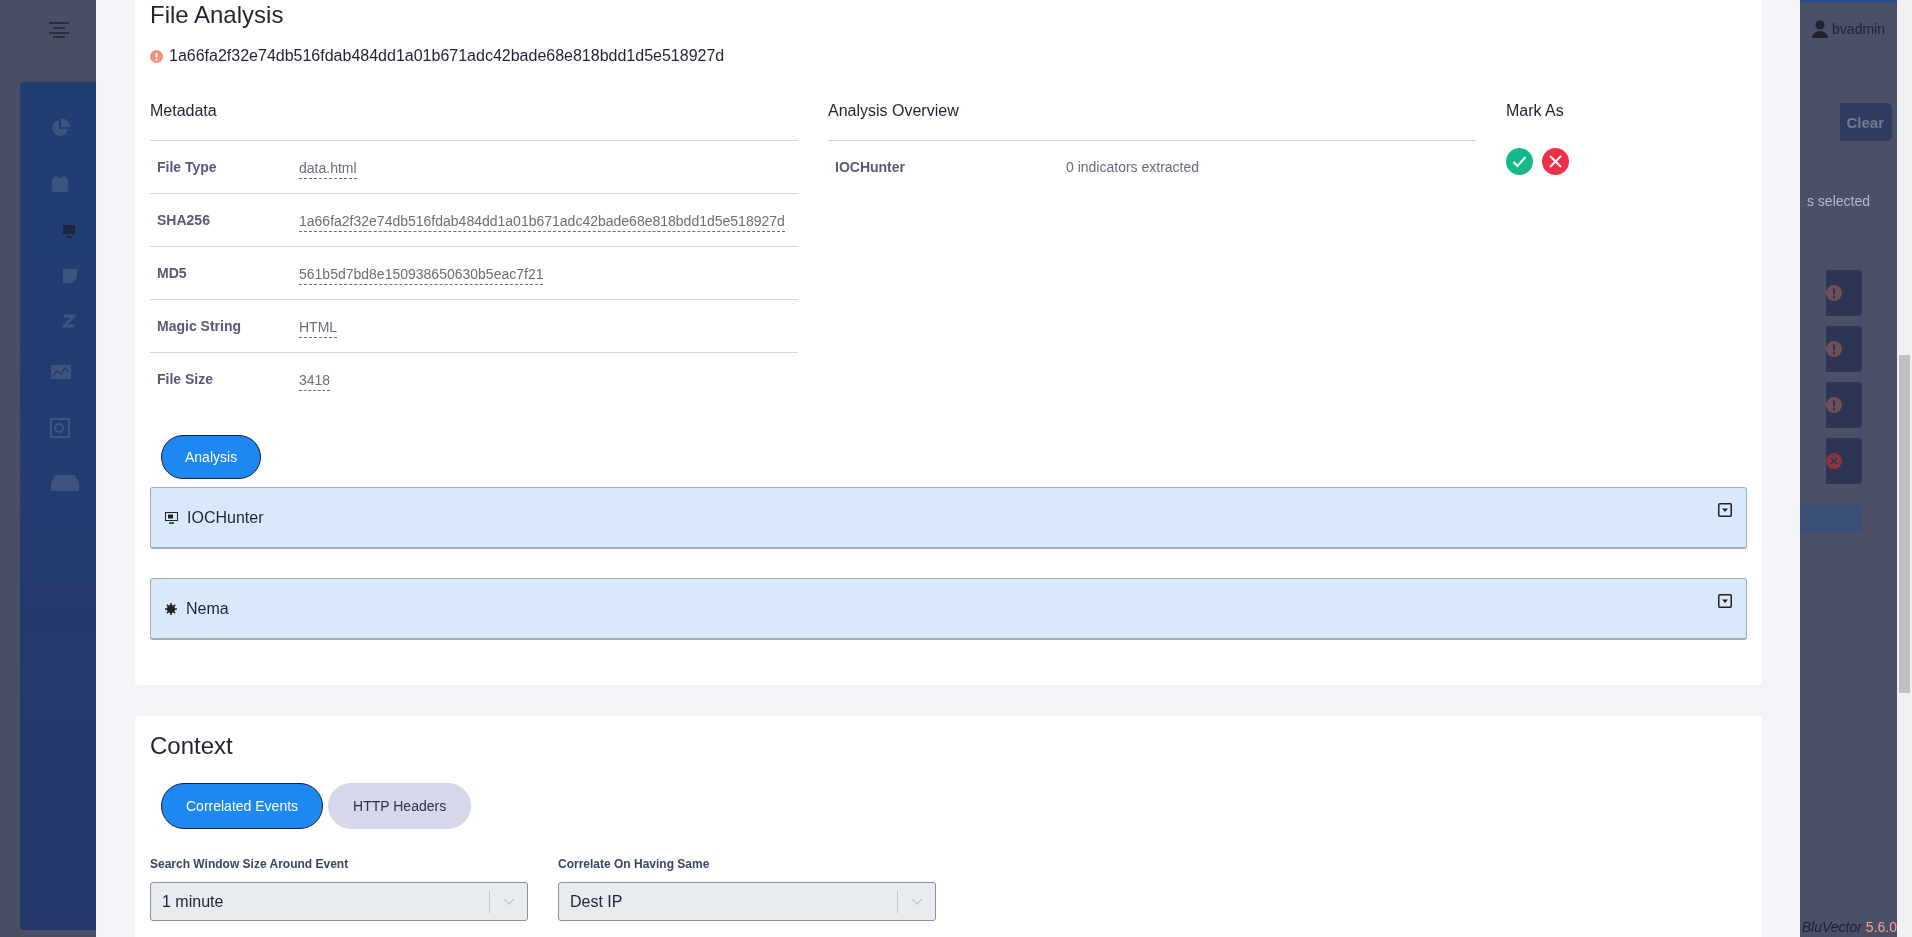 The image size is (1912, 937). What do you see at coordinates (225, 517) in the screenshot?
I see `panel-title: IOCHunter` at bounding box center [225, 517].